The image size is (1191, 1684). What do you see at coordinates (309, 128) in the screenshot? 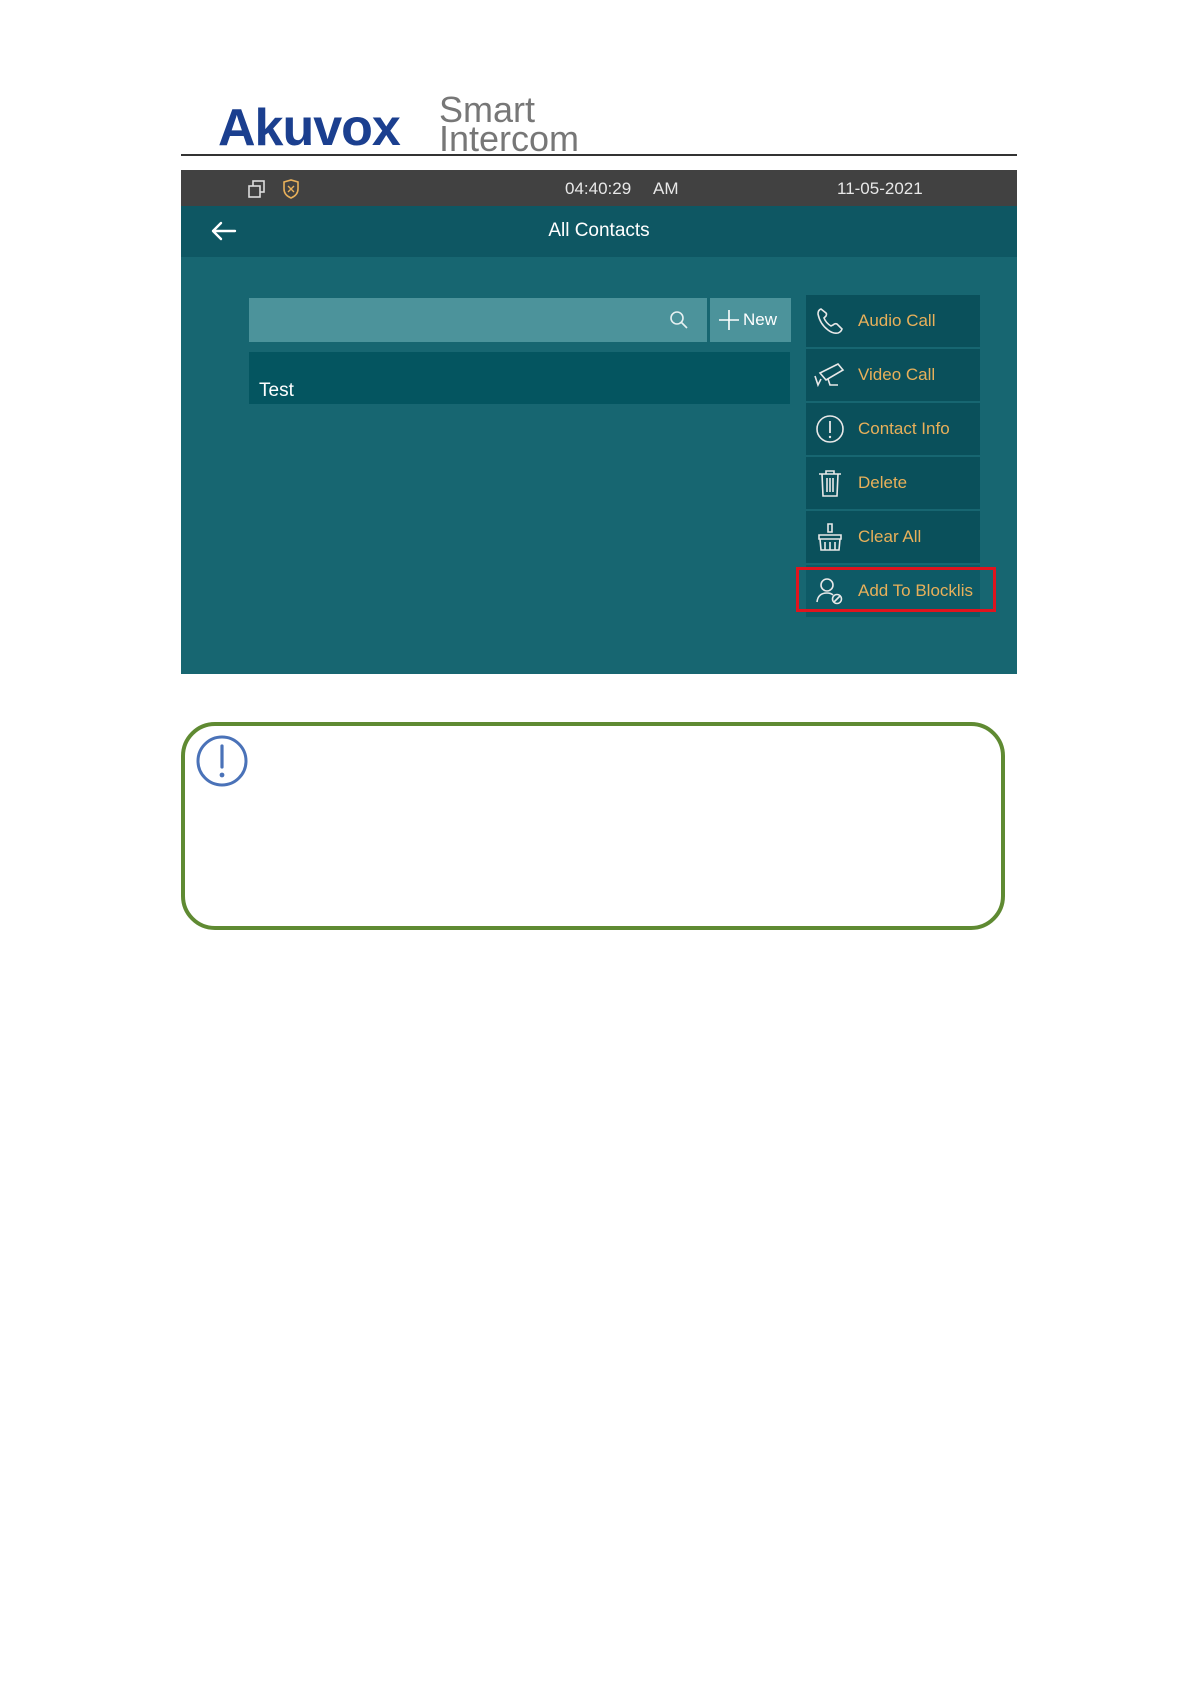
I see `logo-brand-text: Akuvox` at bounding box center [309, 128].